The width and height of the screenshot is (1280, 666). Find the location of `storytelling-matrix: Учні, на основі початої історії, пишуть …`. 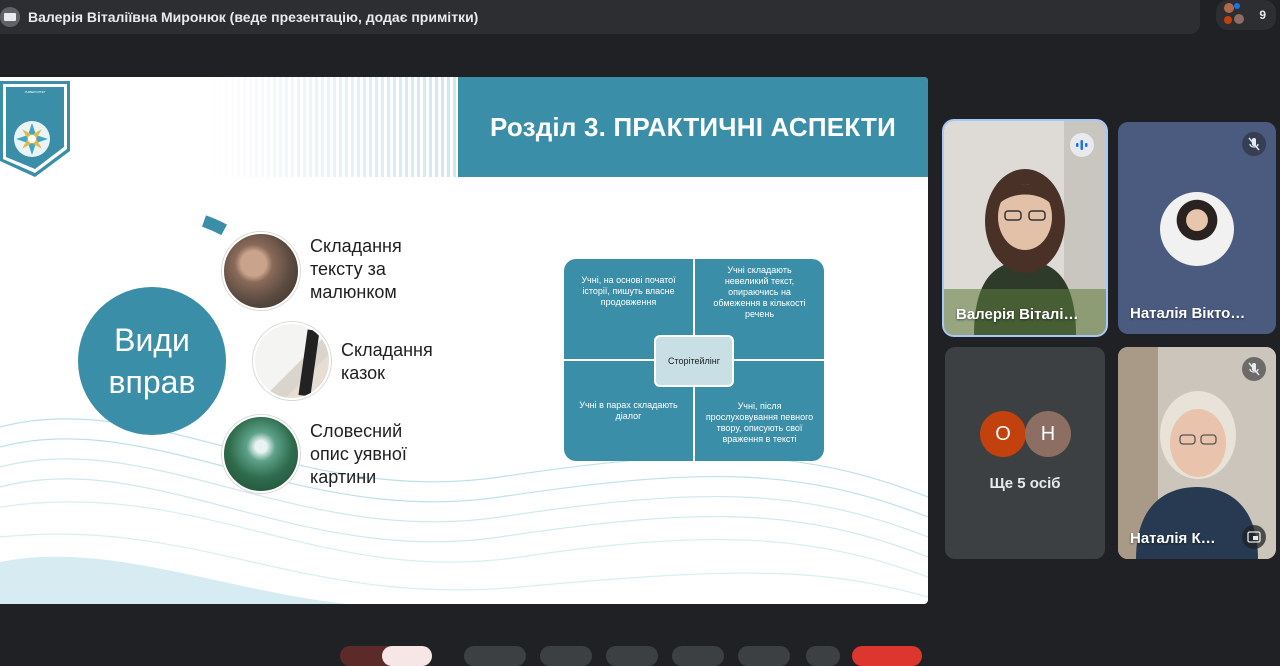

storytelling-matrix: Учні, на основі початої історії, пишуть … is located at coordinates (695, 361).